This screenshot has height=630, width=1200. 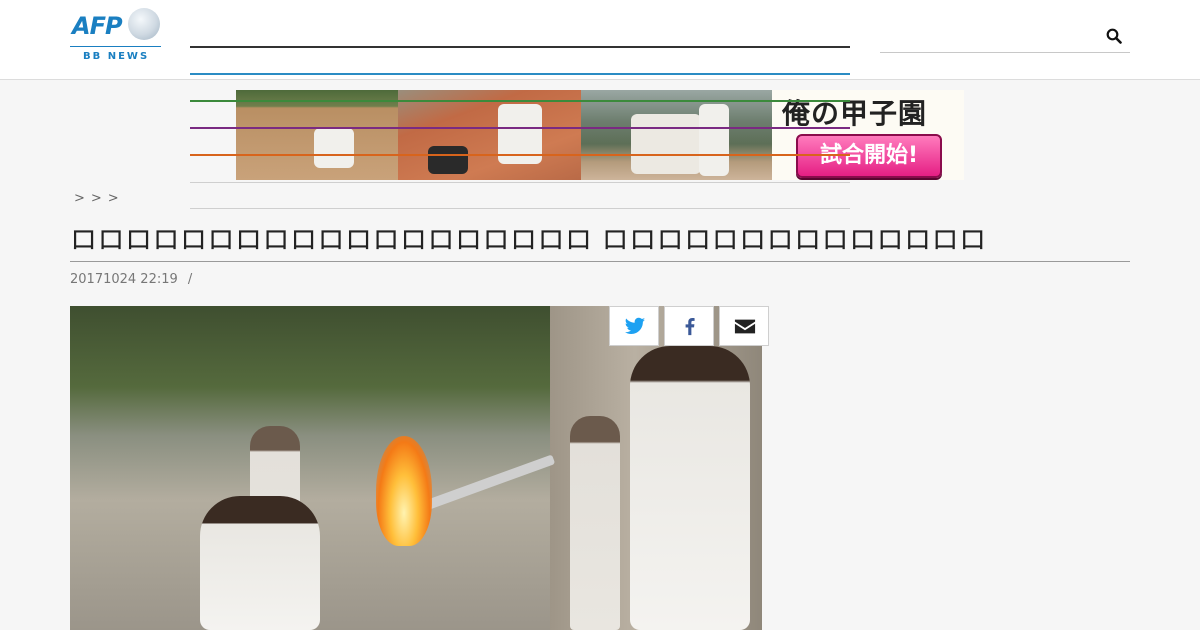 I want to click on nav-bar-secondary, so click(x=520, y=74).